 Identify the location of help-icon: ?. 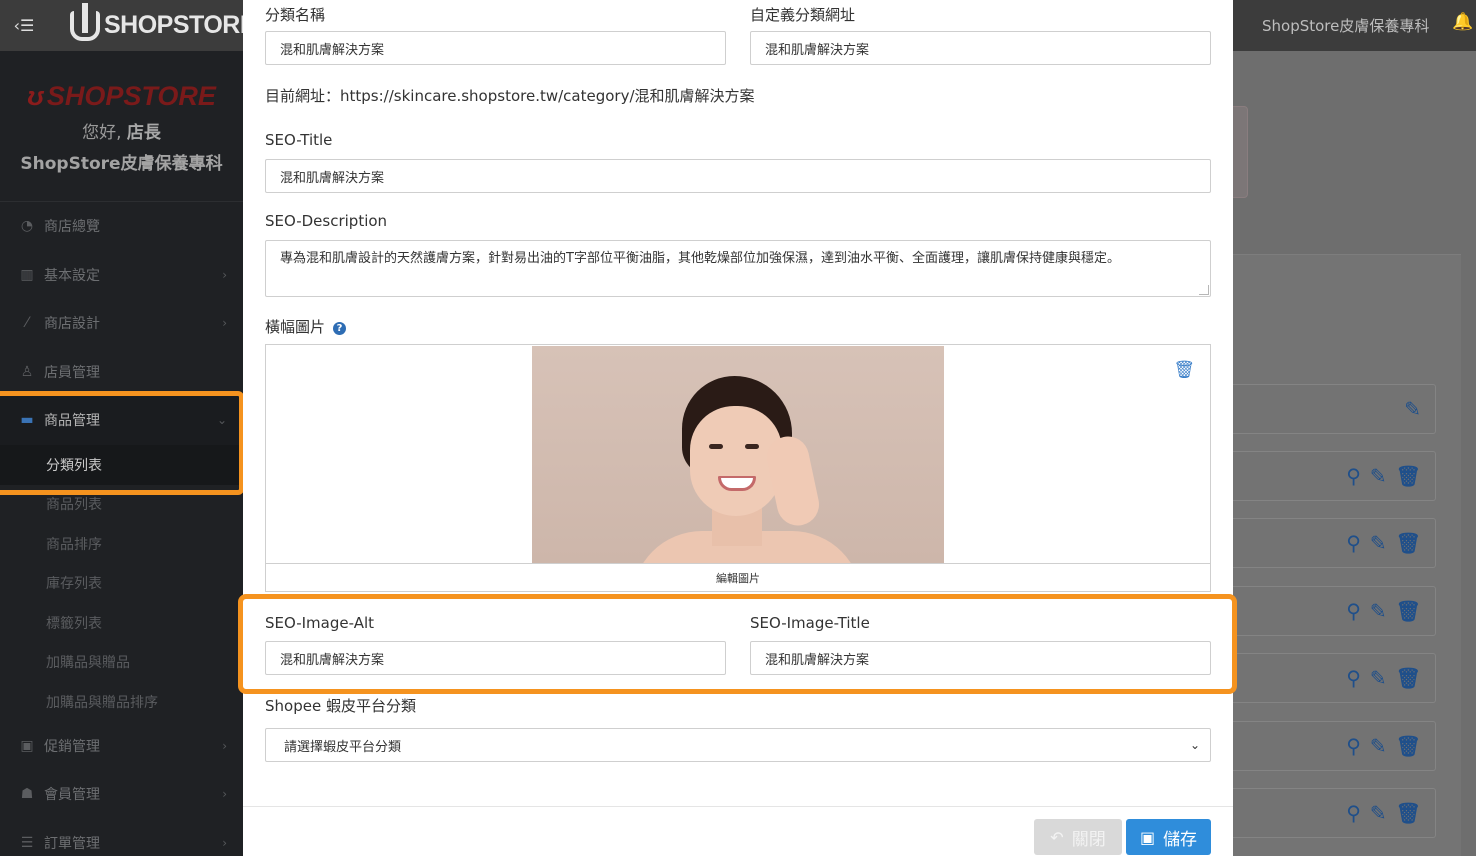
(340, 328).